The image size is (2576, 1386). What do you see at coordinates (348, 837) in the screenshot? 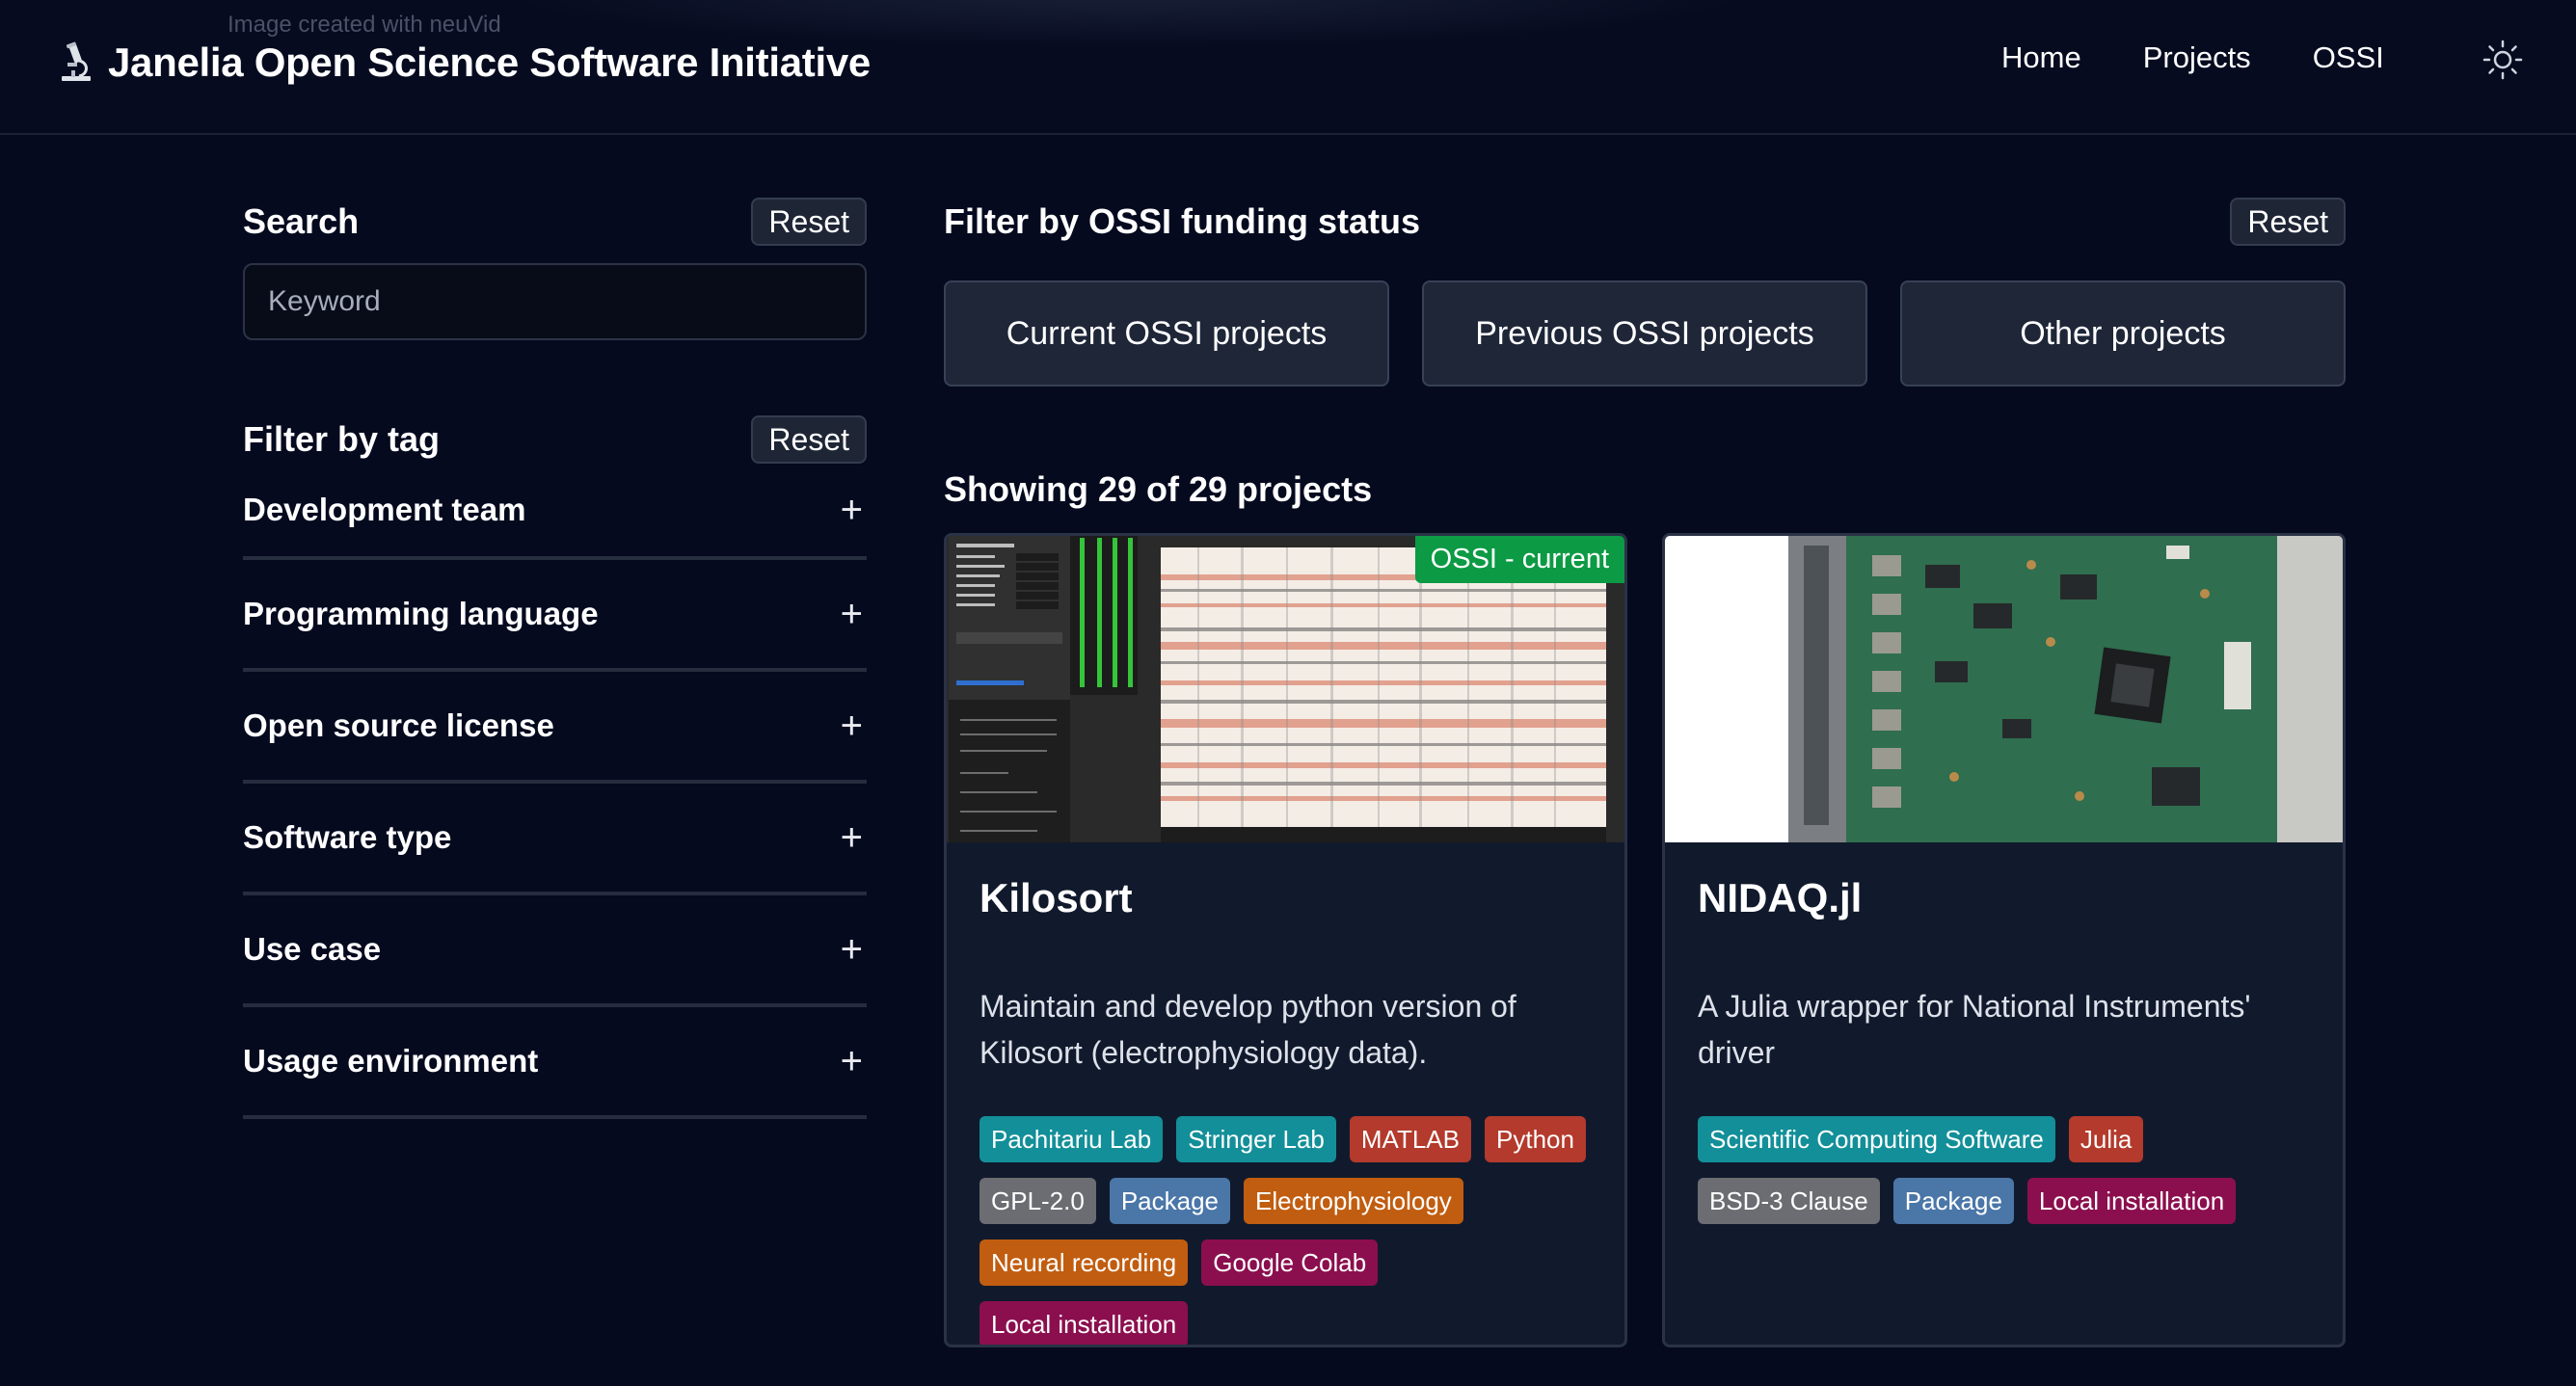
I see `filter-label: Software type` at bounding box center [348, 837].